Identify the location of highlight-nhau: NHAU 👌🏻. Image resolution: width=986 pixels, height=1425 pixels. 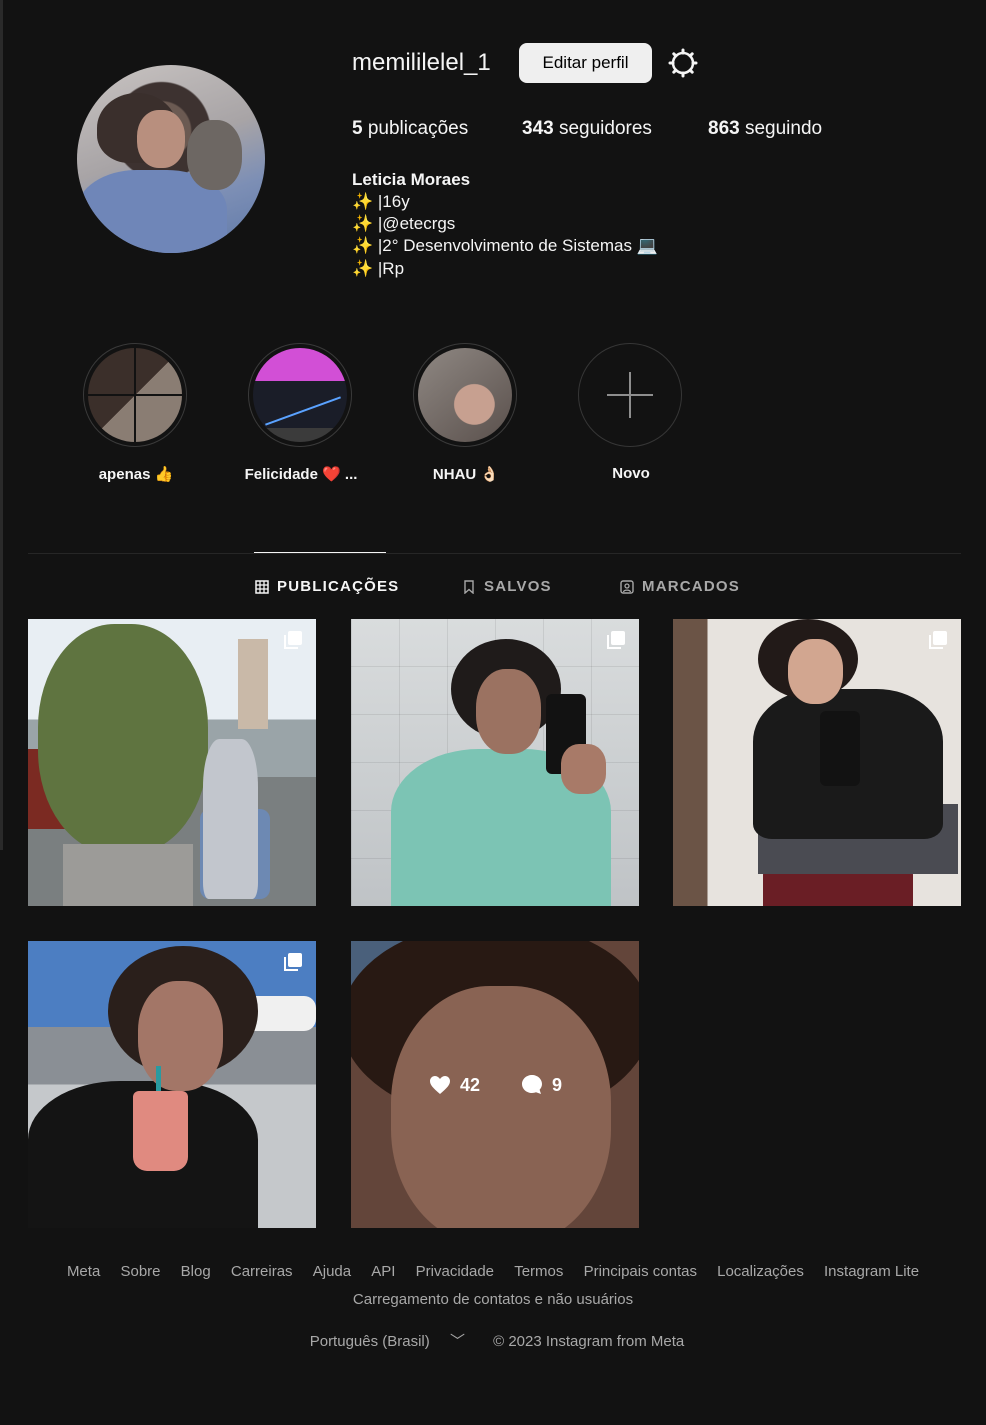
(466, 413).